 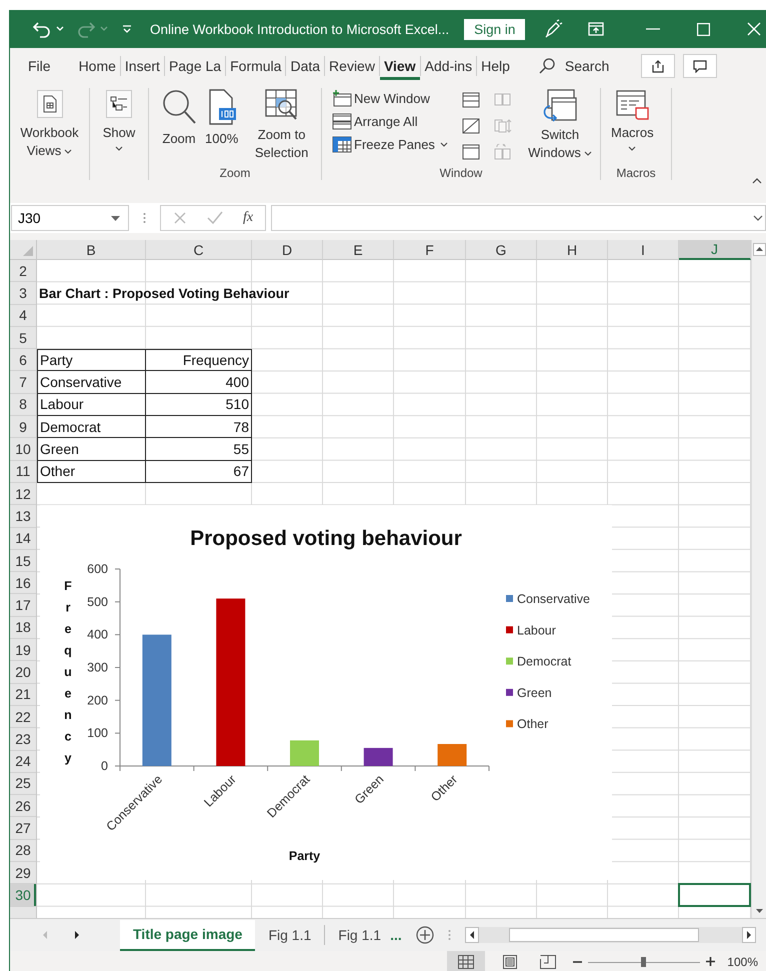 I want to click on group-label: Zoom, so click(x=235, y=173).